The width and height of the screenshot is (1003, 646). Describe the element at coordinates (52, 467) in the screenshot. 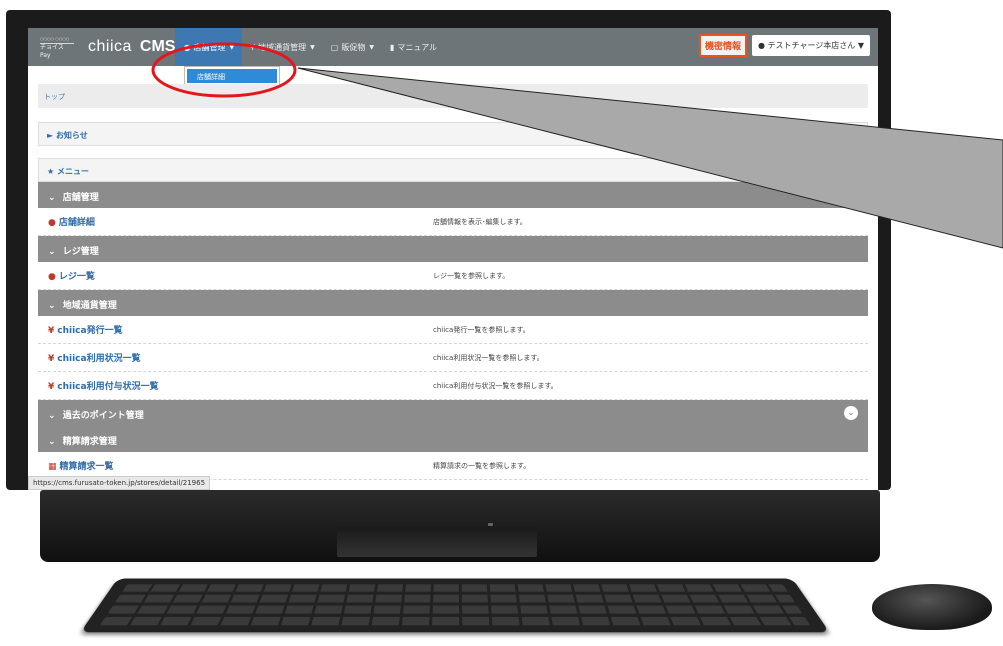

I see `calendar-icon: ▦` at that location.